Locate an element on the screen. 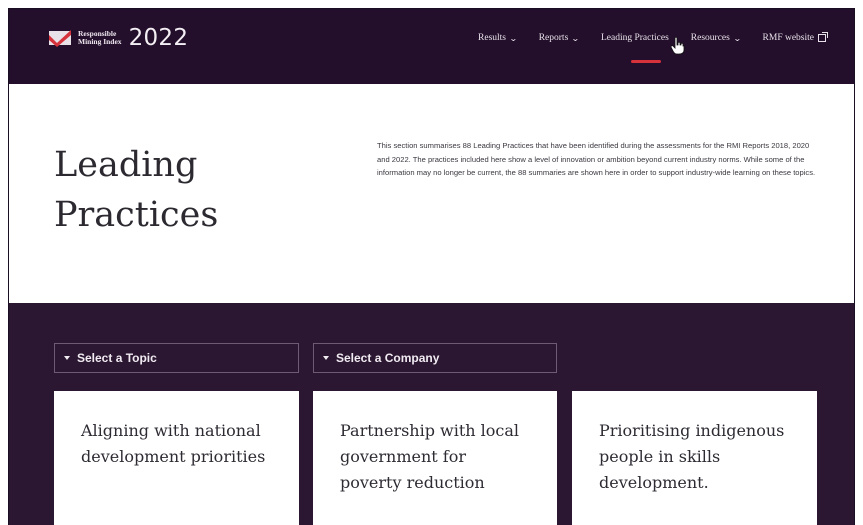 This screenshot has height=525, width=863. topic-select-label: Select a Topic is located at coordinates (117, 358).